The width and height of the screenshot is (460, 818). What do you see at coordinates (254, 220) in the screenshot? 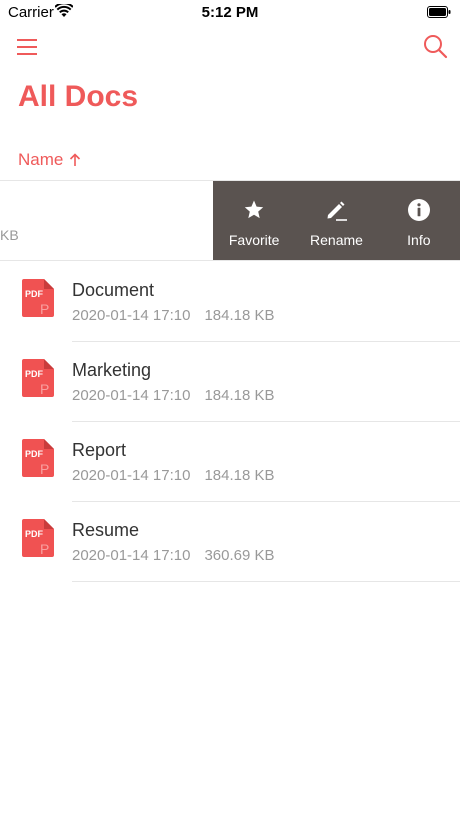
I see `favorite-button: Favorite` at bounding box center [254, 220].